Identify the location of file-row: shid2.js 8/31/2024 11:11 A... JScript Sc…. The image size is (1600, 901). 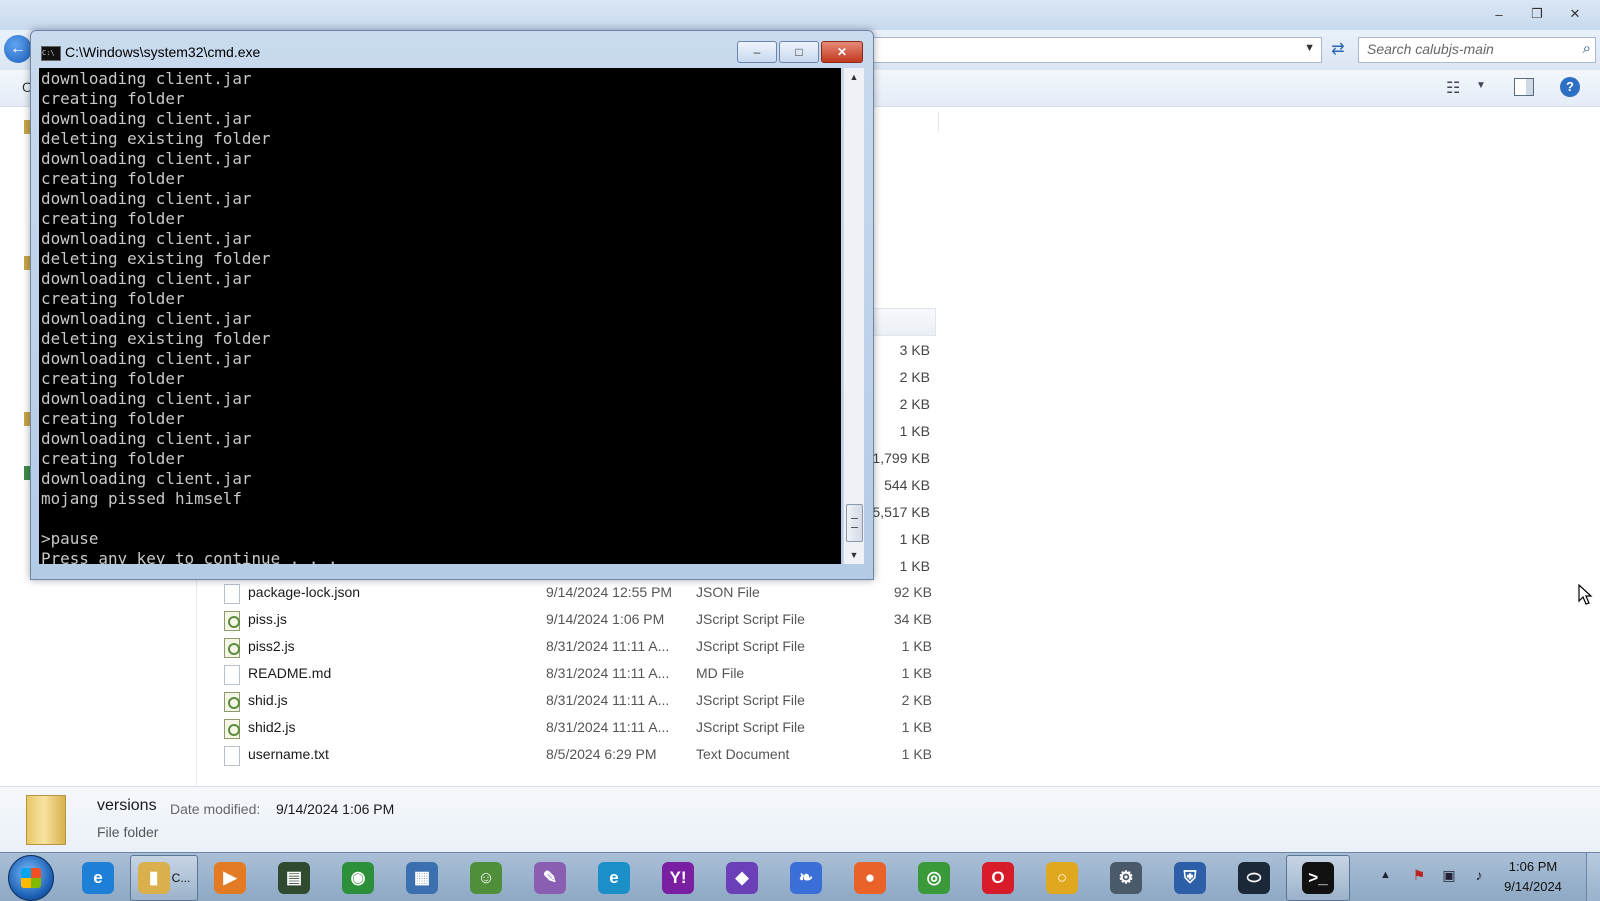
(579, 728).